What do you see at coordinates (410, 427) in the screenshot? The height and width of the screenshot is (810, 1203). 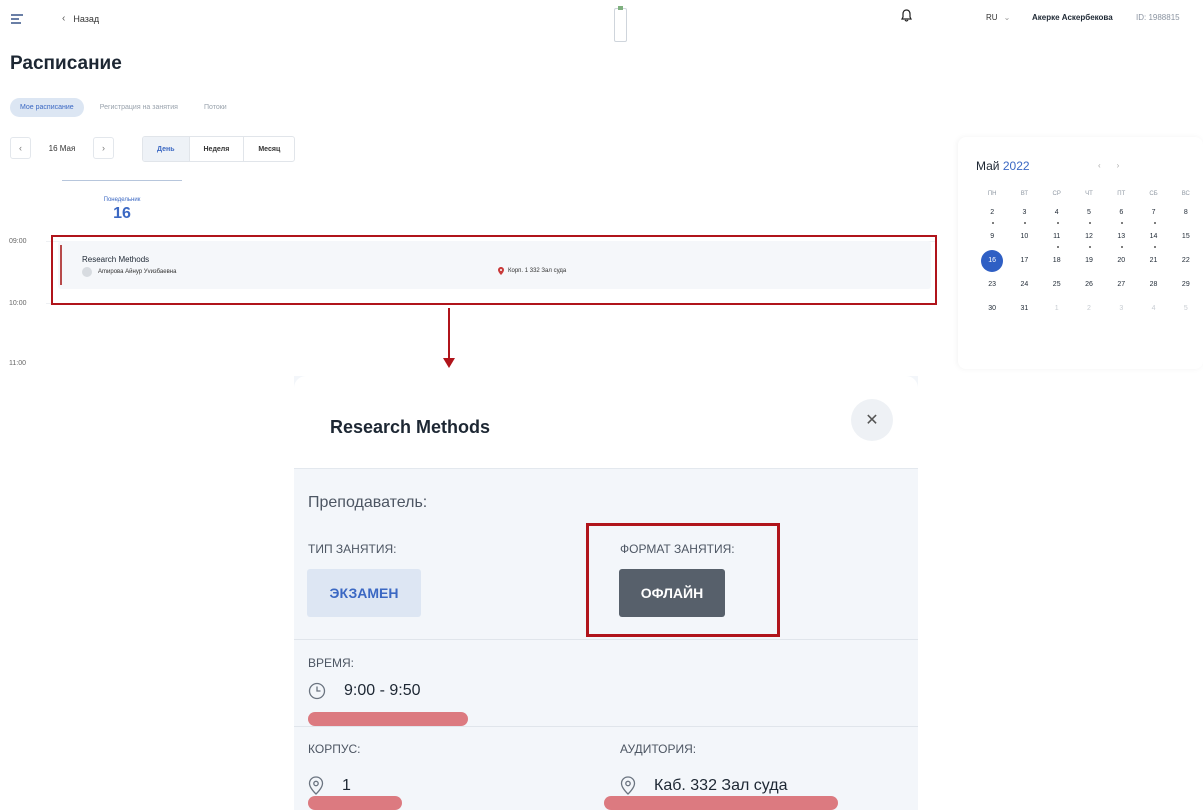 I see `modal-title: Research Methods` at bounding box center [410, 427].